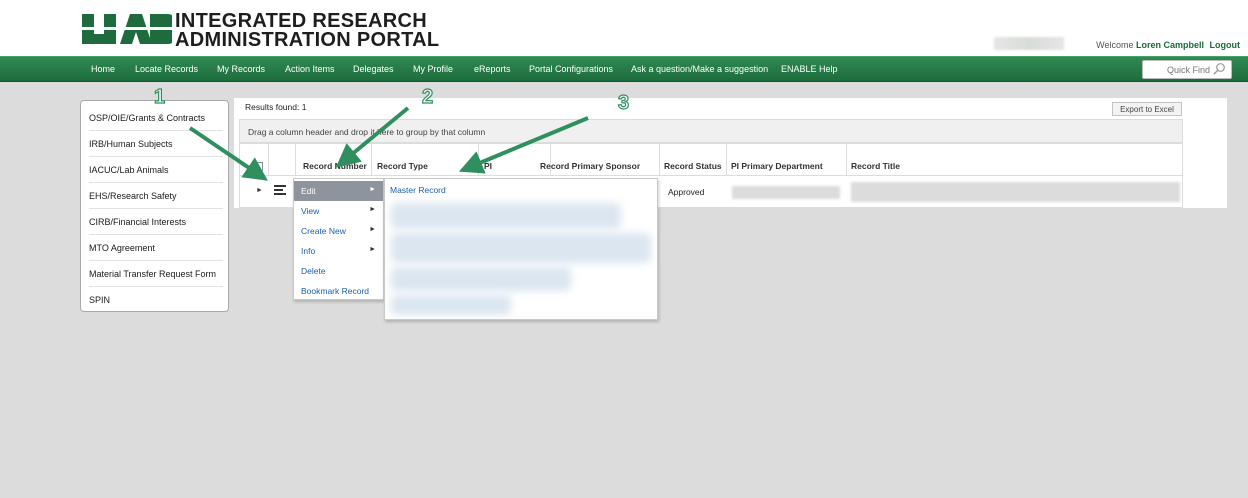  What do you see at coordinates (488, 166) in the screenshot?
I see `column-header-pi: PI` at bounding box center [488, 166].